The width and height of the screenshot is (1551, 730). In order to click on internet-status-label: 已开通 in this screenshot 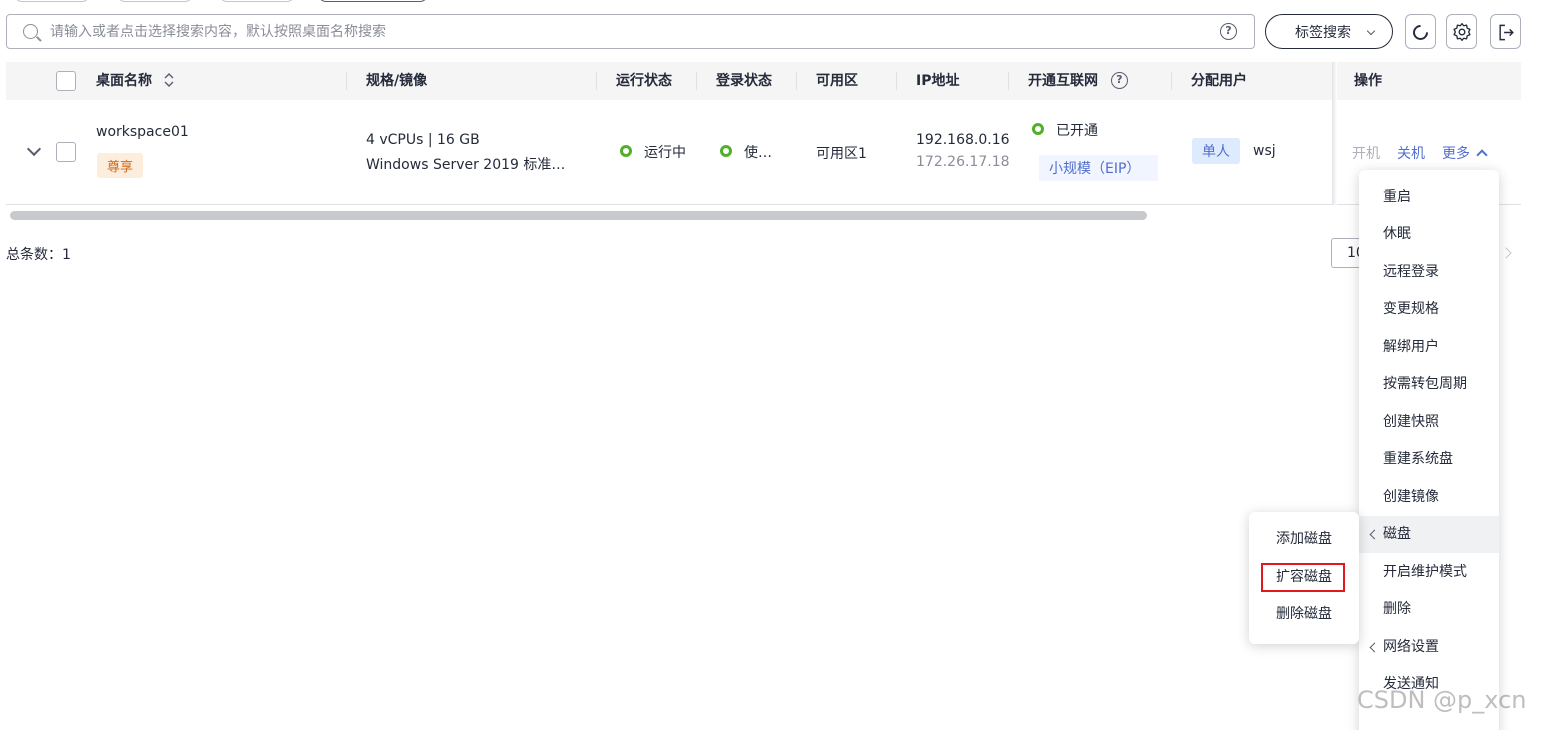, I will do `click(1077, 131)`.